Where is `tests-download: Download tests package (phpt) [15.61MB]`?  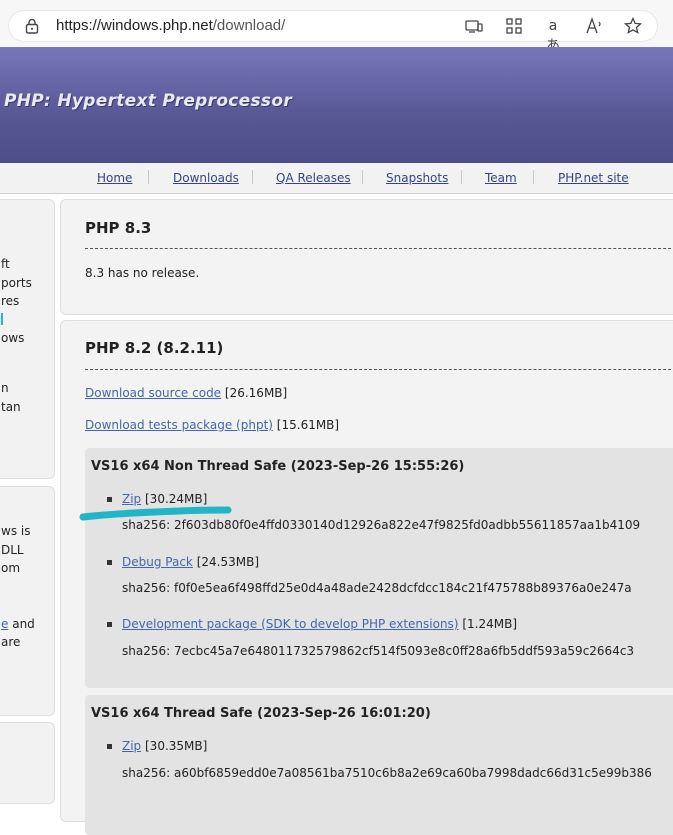
tests-download: Download tests package (phpt) [15.61MB] is located at coordinates (212, 425).